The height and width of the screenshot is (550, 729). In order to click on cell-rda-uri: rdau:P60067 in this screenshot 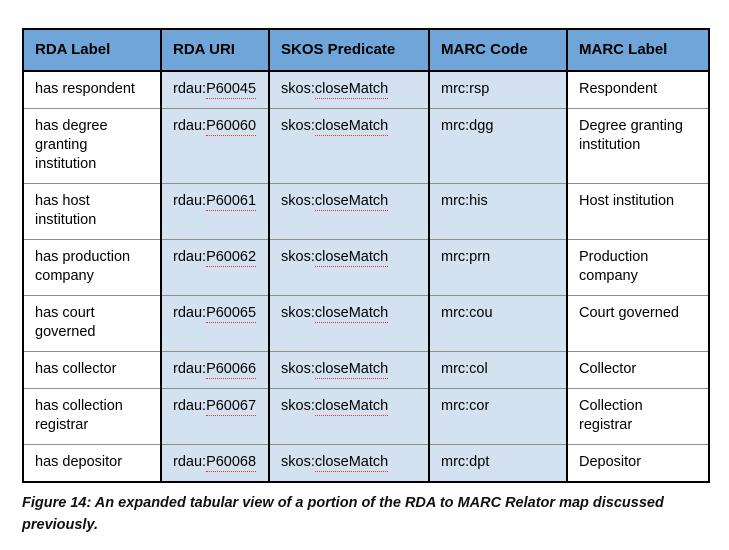, I will do `click(215, 416)`.